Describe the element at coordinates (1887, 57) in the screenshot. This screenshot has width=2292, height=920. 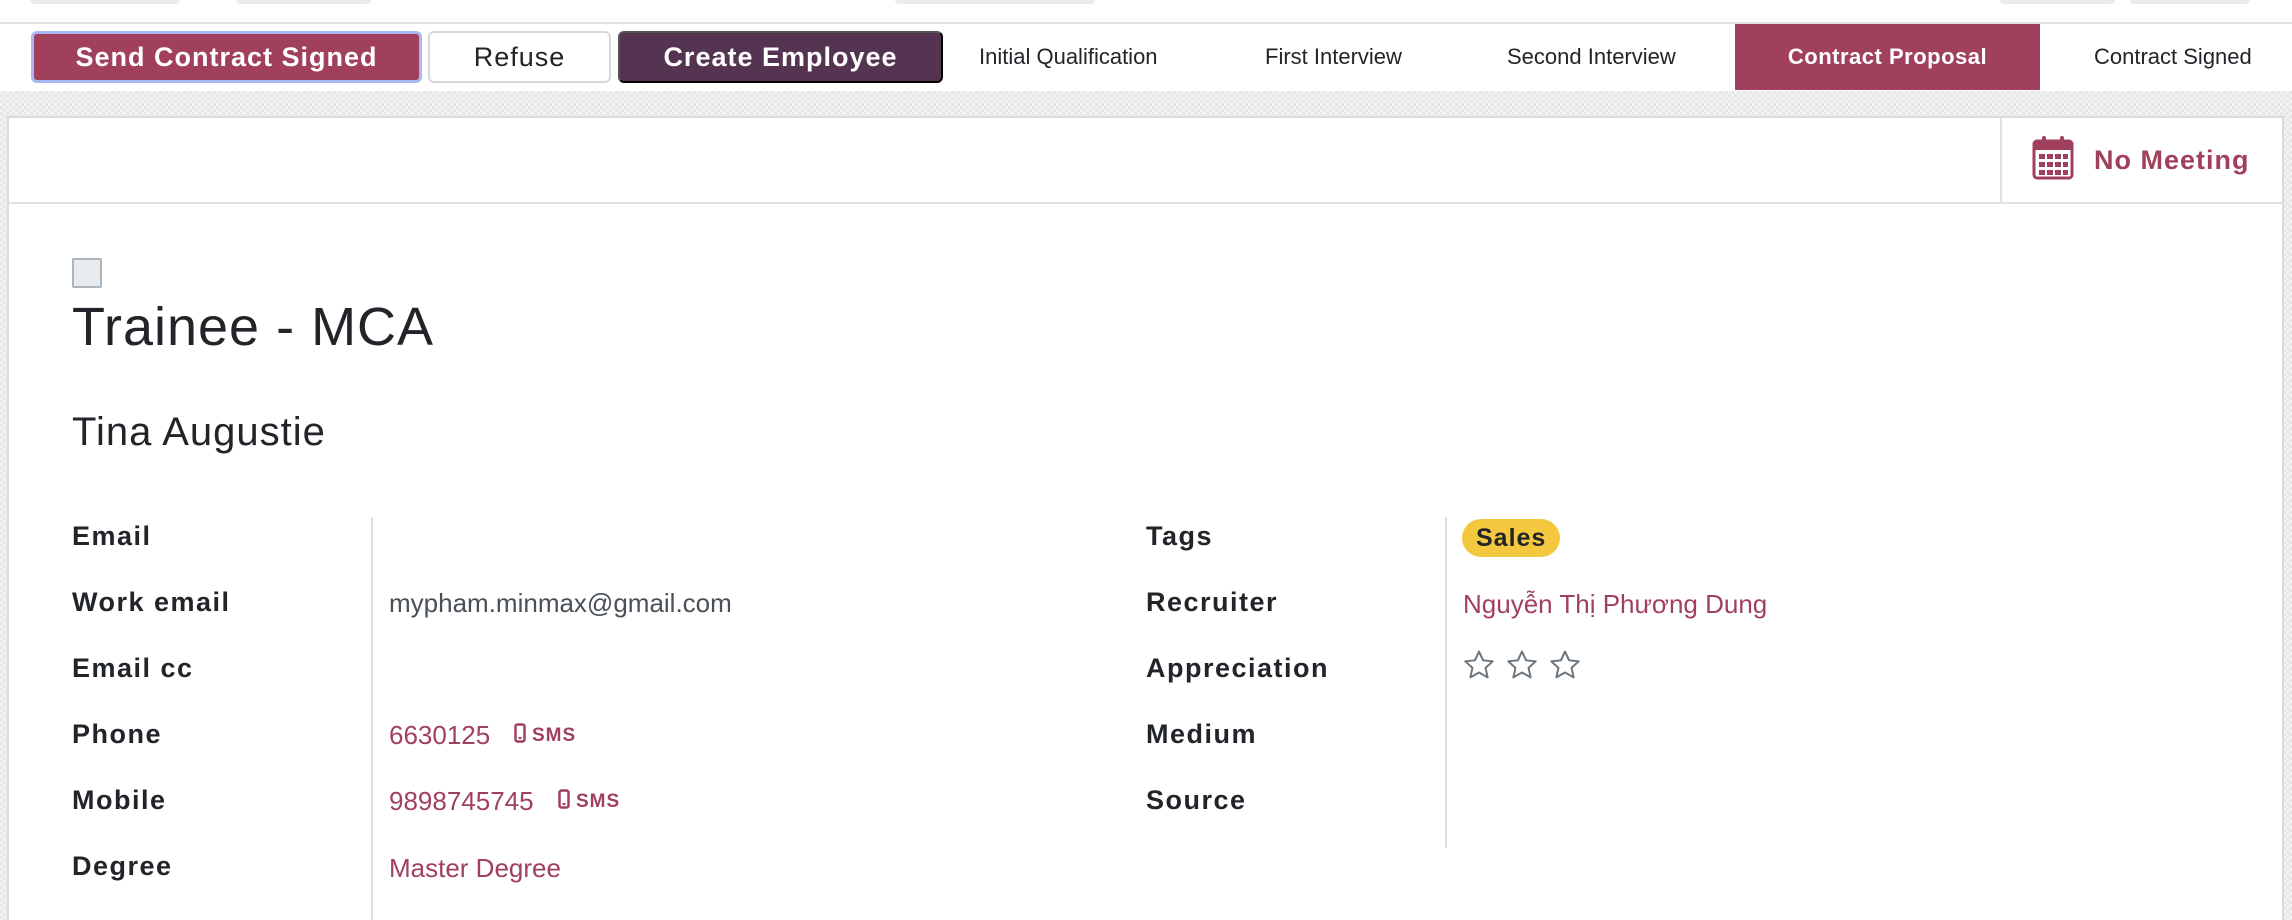
I see `stage-contract-proposal: Contract Proposal` at that location.